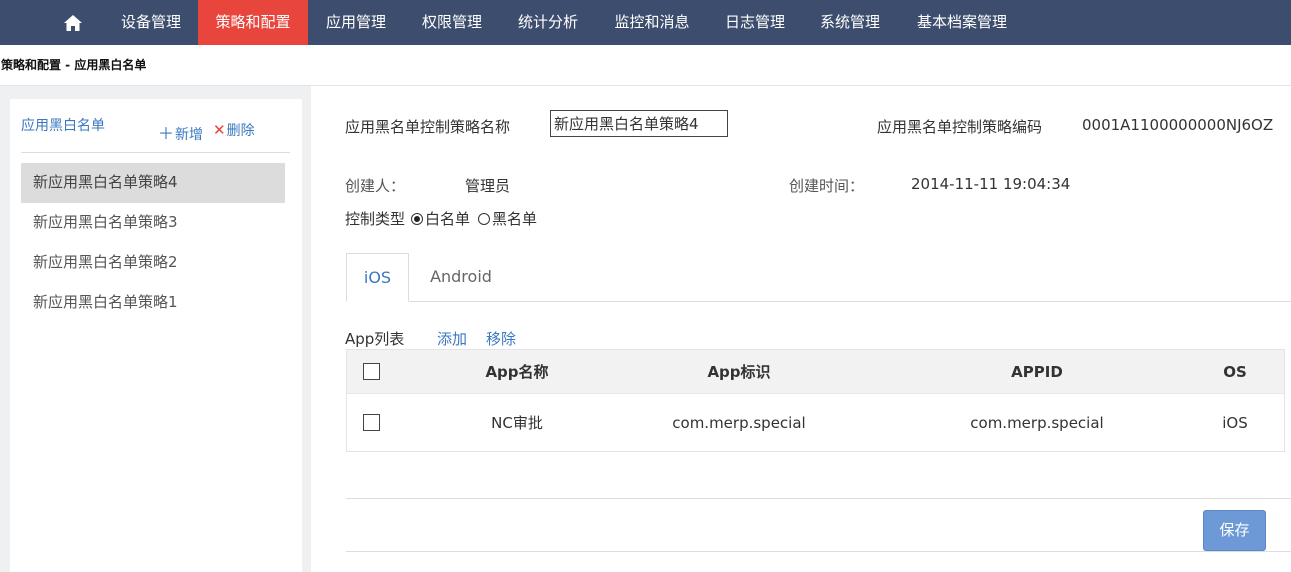  I want to click on tab-android: Android, so click(461, 277).